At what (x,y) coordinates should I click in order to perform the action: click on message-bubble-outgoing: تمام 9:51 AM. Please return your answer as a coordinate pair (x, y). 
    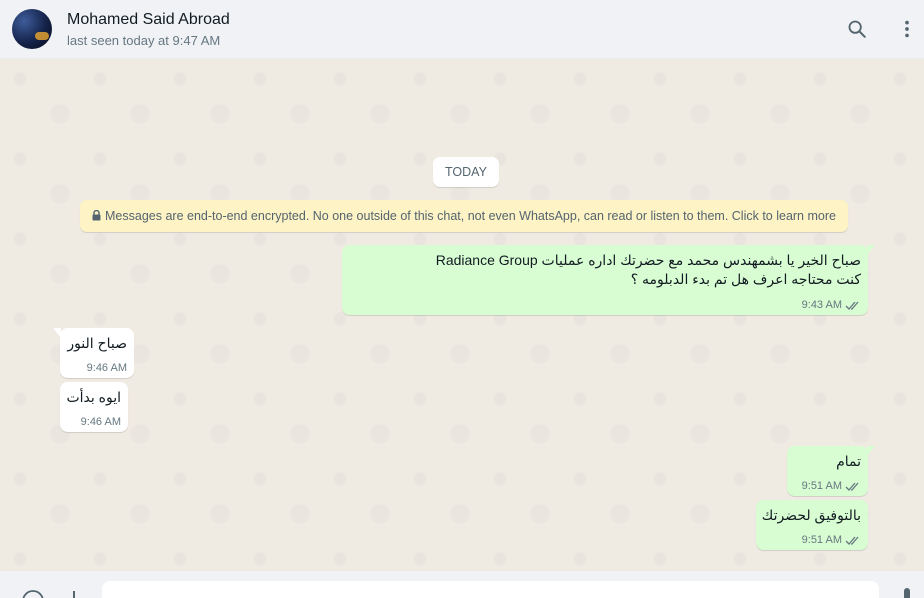
    Looking at the image, I should click on (831, 471).